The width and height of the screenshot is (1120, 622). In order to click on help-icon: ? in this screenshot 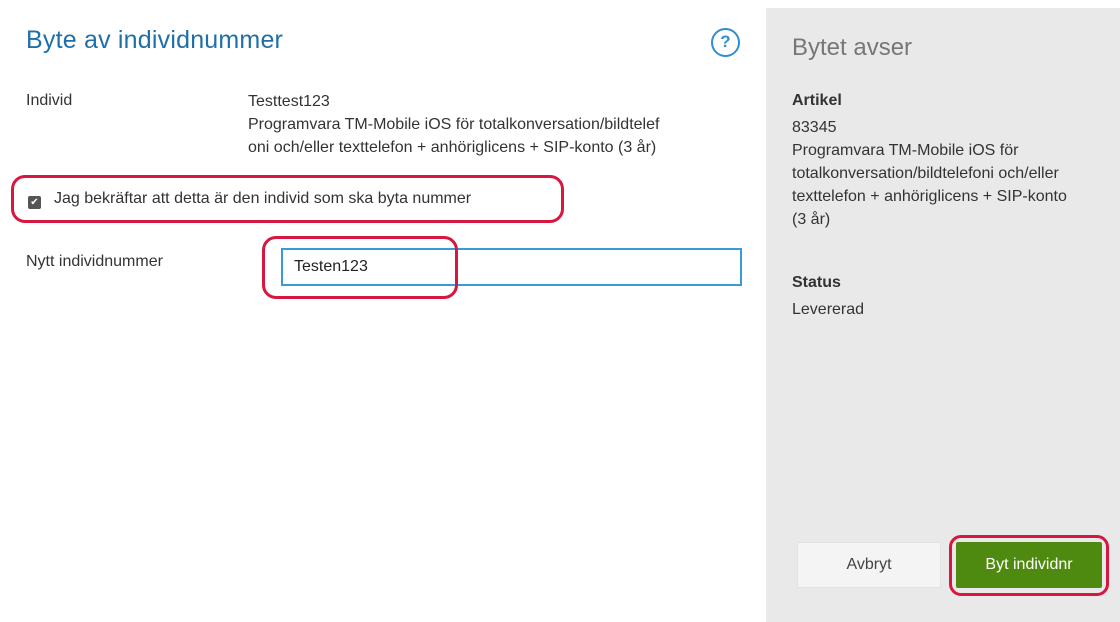, I will do `click(725, 42)`.